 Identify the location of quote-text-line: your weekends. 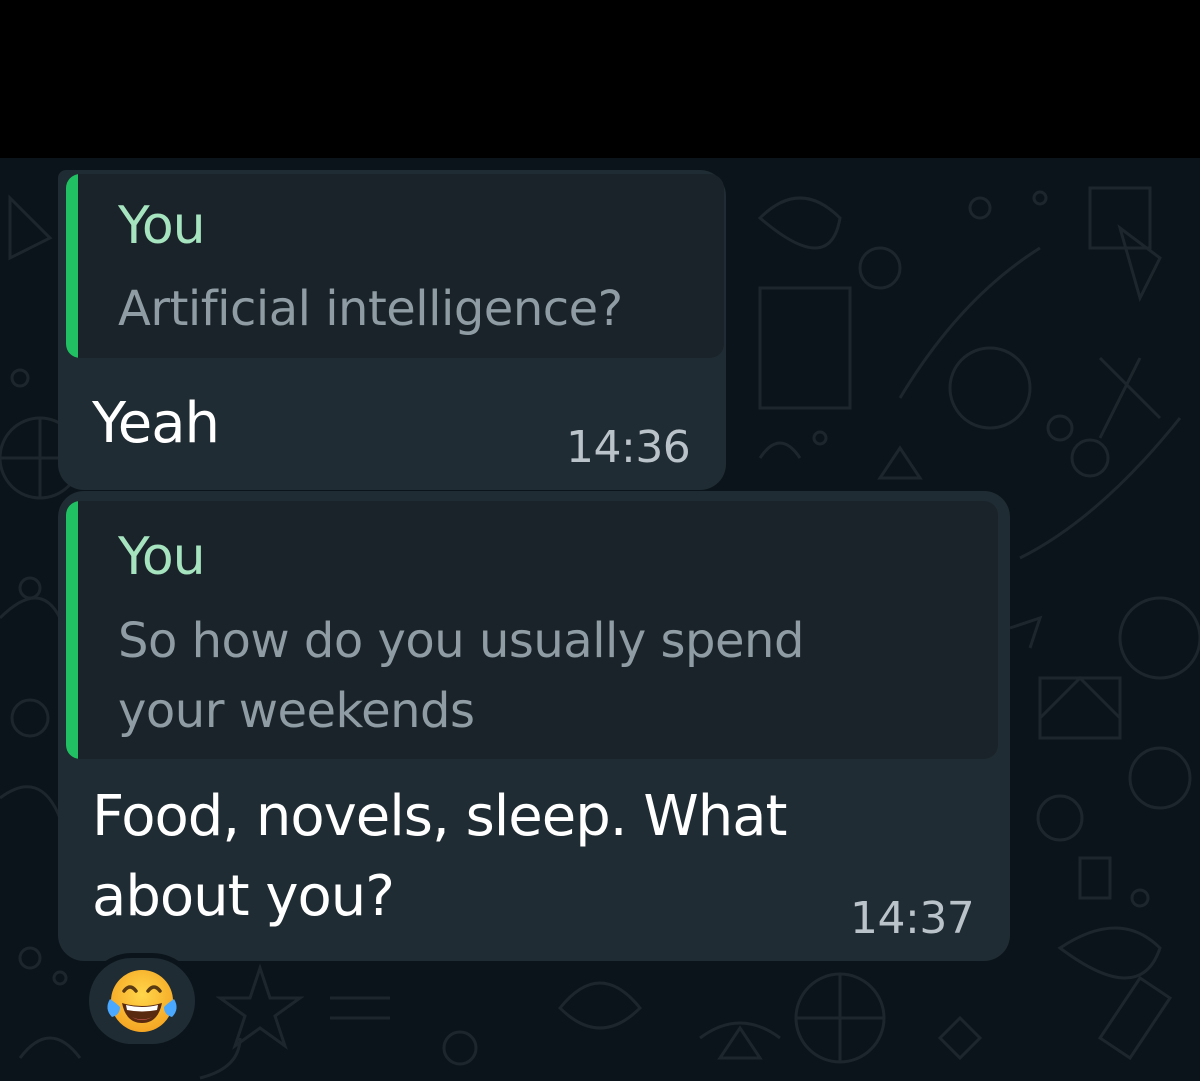
(296, 711).